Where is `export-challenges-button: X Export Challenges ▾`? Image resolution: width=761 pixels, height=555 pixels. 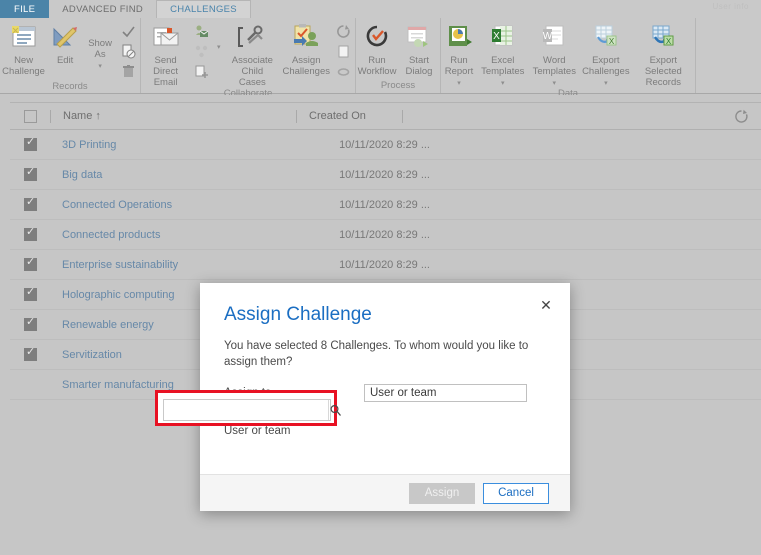
export-challenges-button: X Export Challenges ▾ is located at coordinates (606, 55).